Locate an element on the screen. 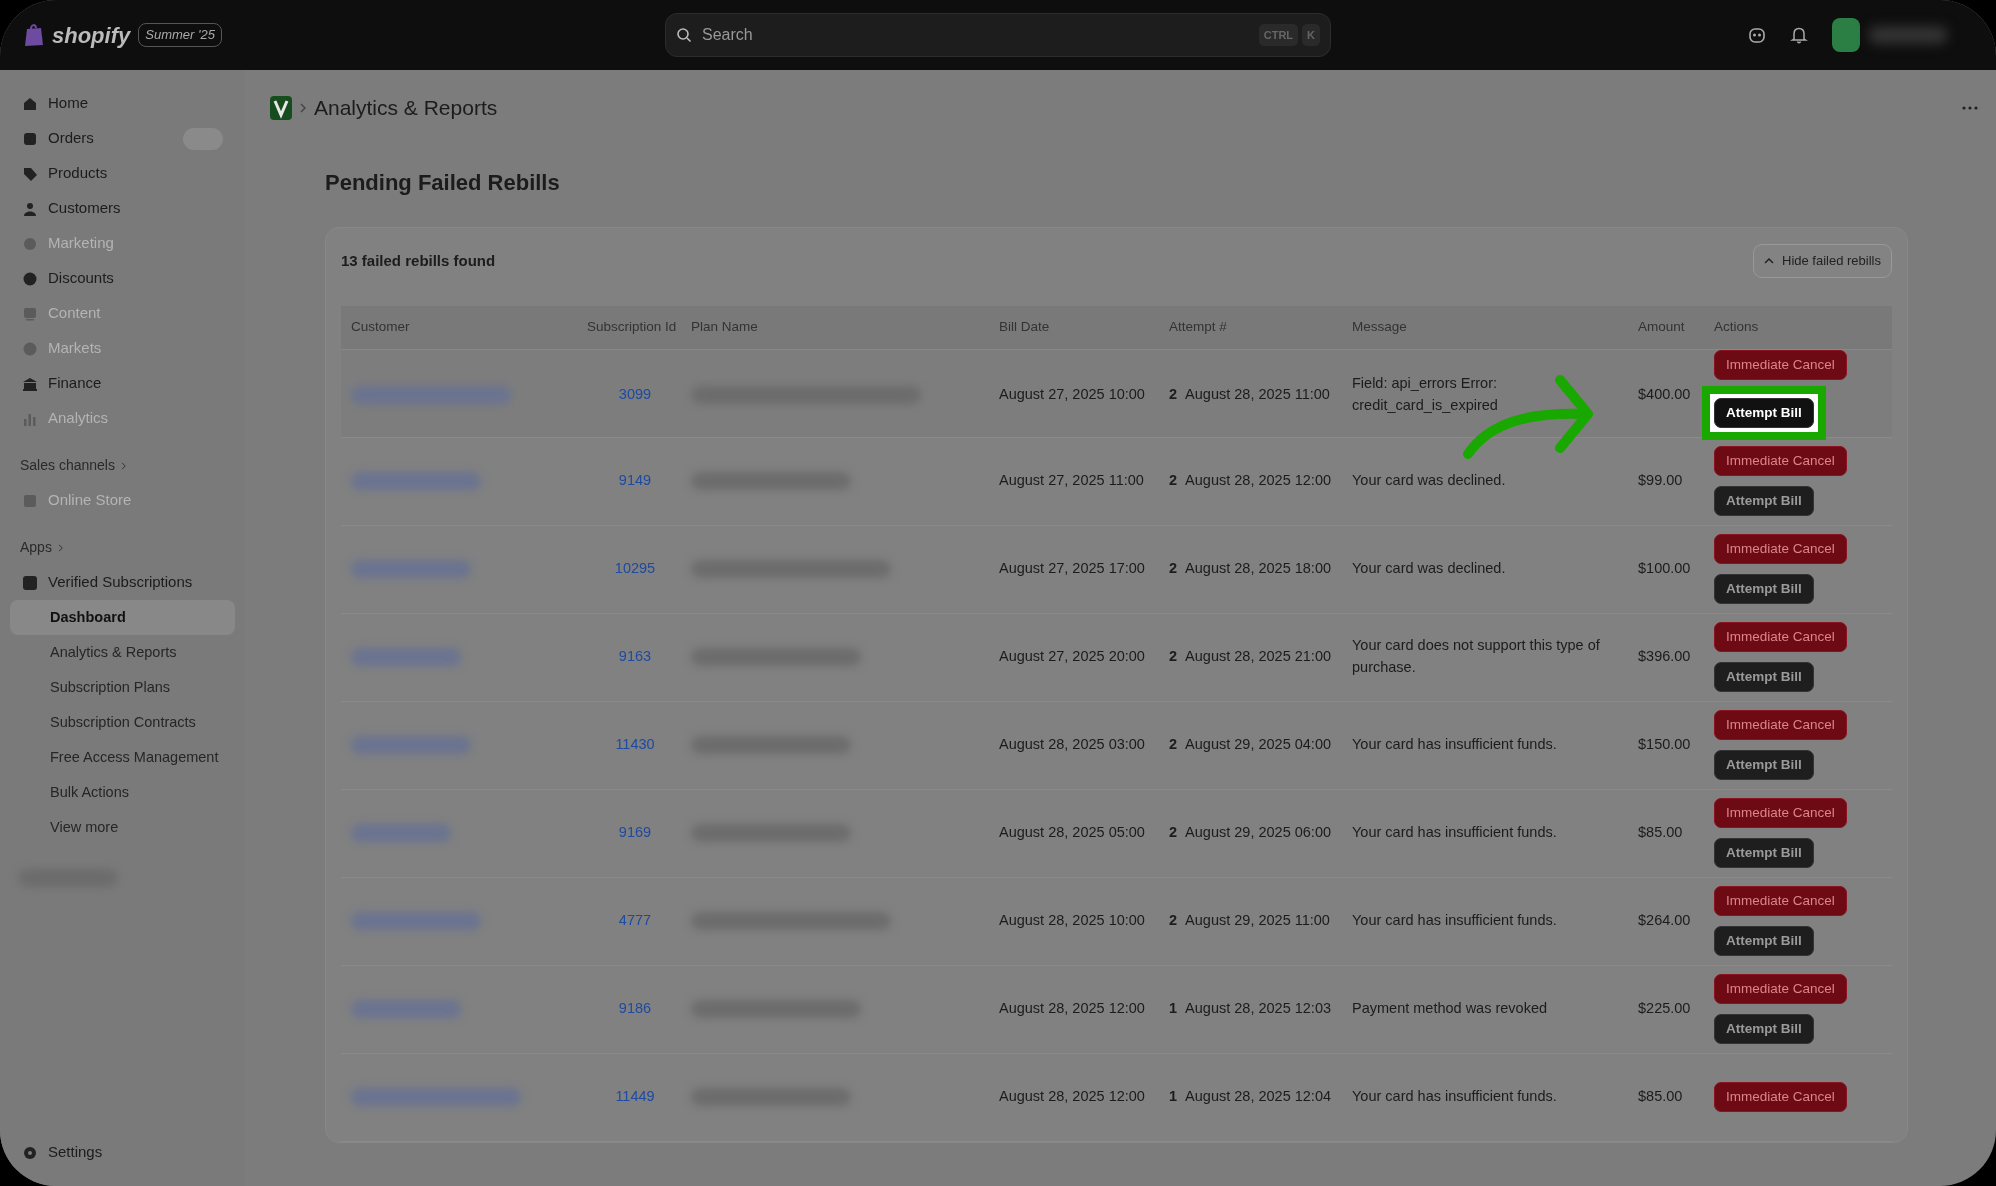 The width and height of the screenshot is (1996, 1186). chevron-icon is located at coordinates (303, 108).